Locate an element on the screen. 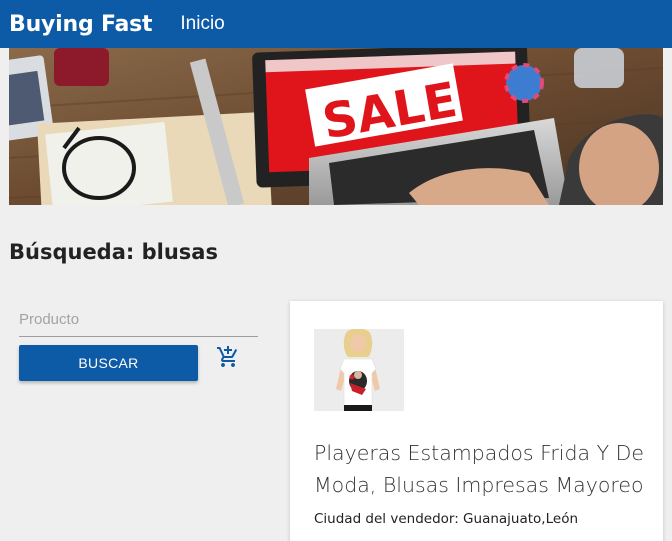 This screenshot has height=541, width=672. search-button: BUSCAR is located at coordinates (108, 363).